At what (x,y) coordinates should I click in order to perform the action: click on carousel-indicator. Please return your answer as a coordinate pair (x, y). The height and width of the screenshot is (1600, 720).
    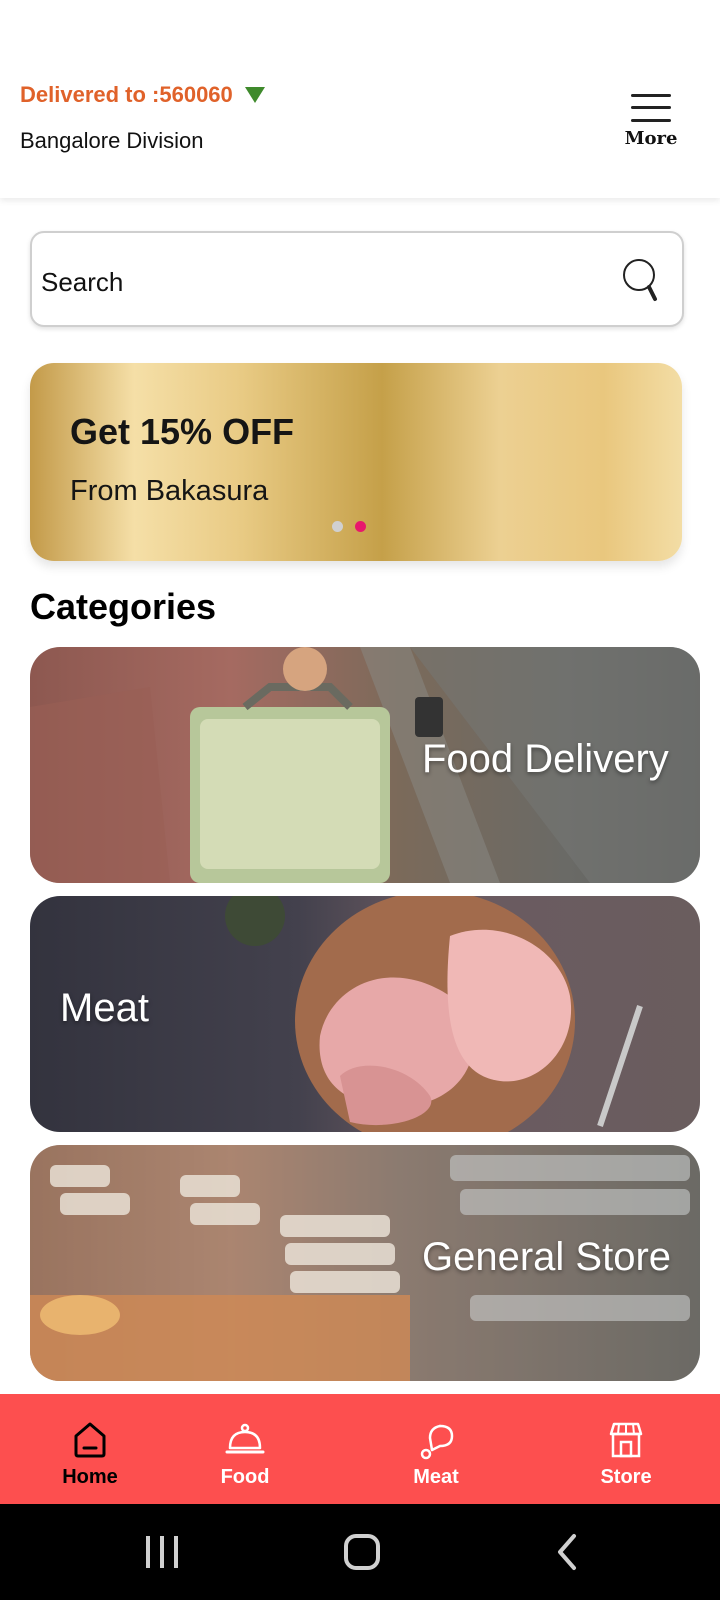
    Looking at the image, I should click on (349, 526).